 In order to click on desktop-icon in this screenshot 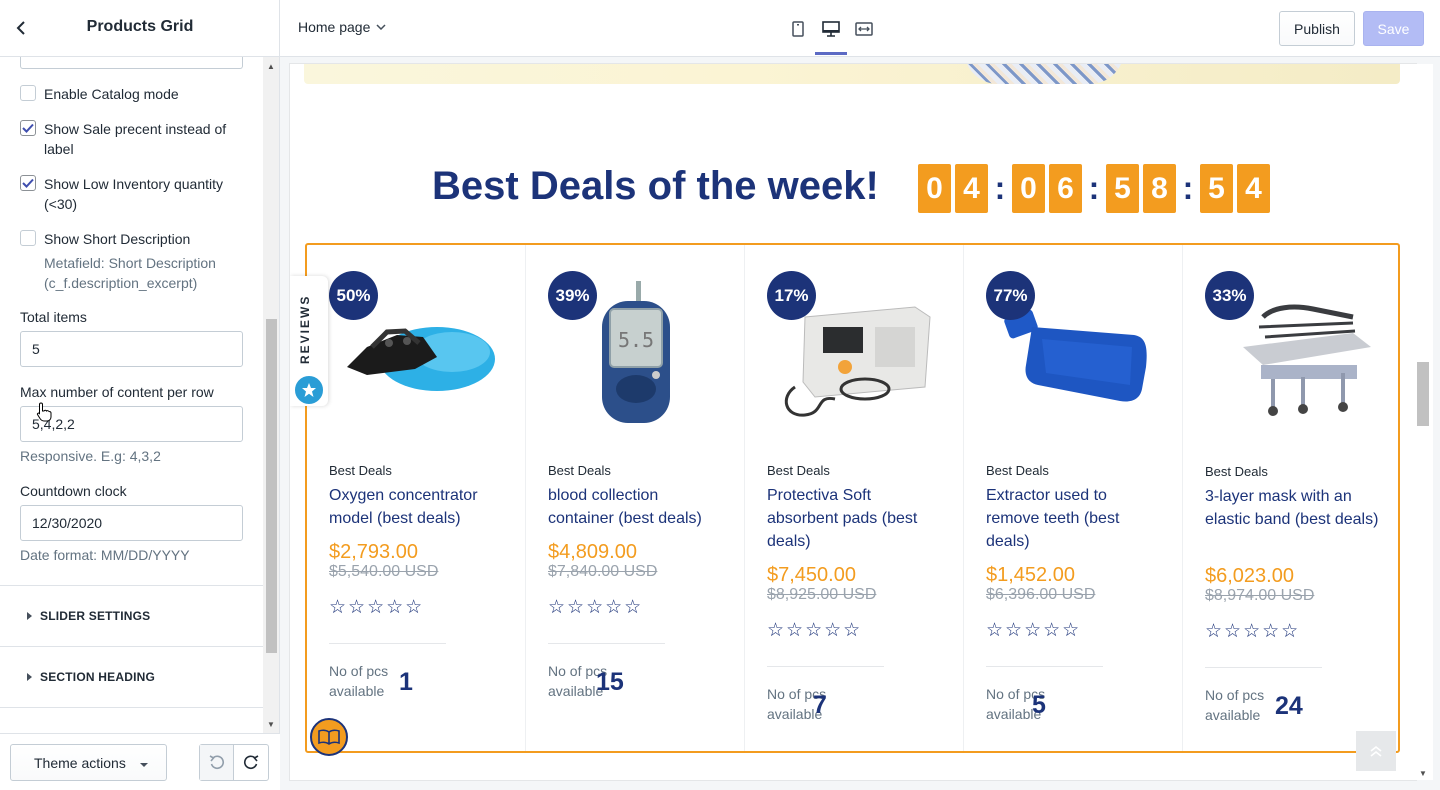, I will do `click(831, 29)`.